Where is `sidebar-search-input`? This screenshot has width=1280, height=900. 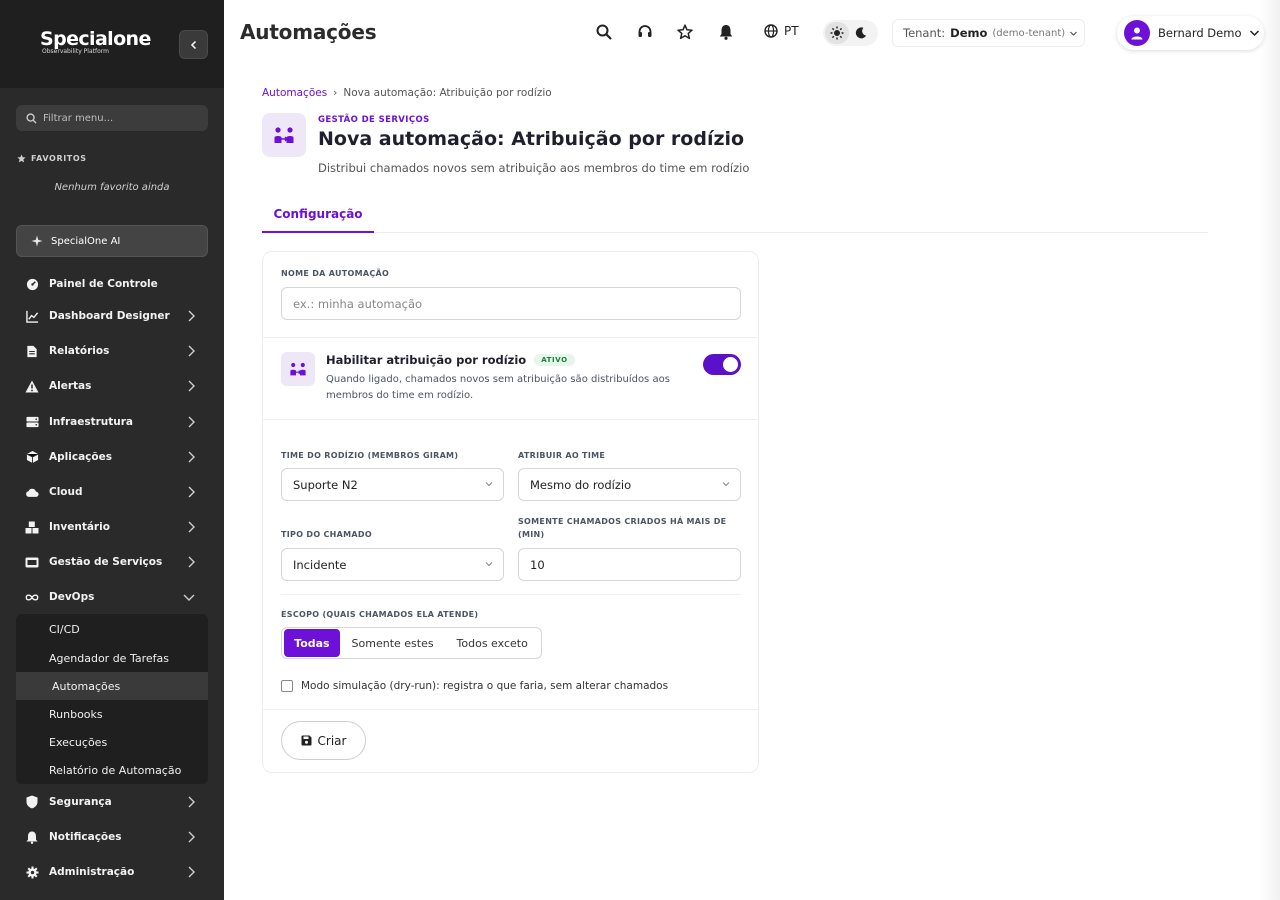
sidebar-search-input is located at coordinates (118, 118).